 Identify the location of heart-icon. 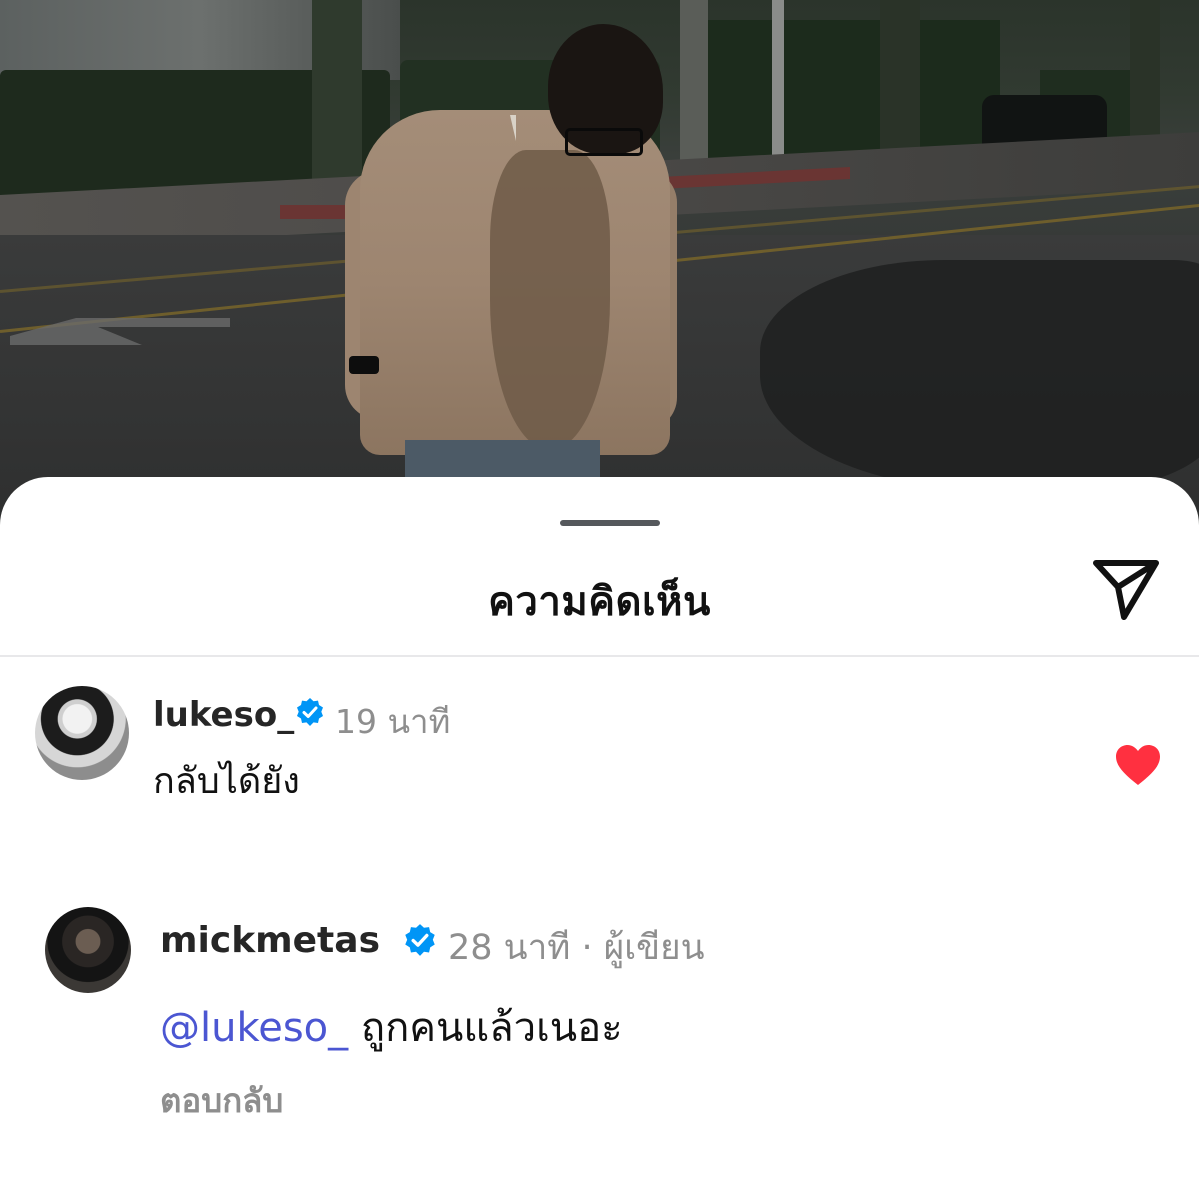
(1138, 765).